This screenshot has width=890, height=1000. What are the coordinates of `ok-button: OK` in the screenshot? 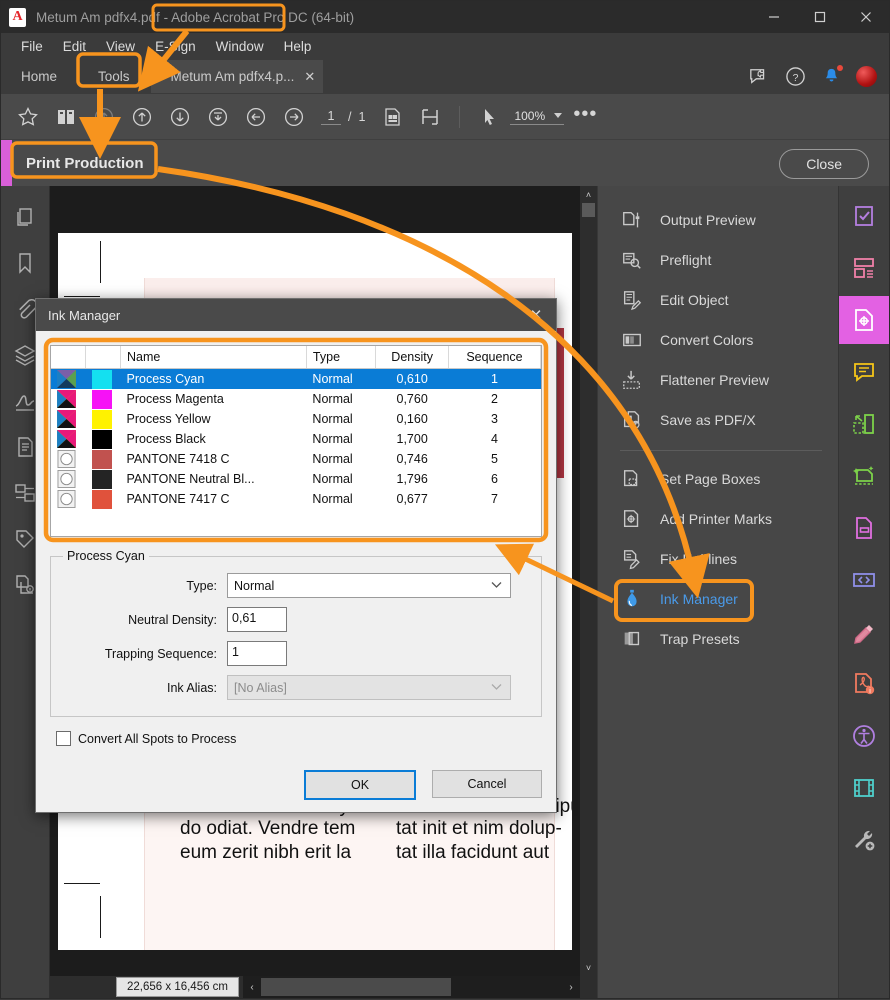 It's located at (360, 785).